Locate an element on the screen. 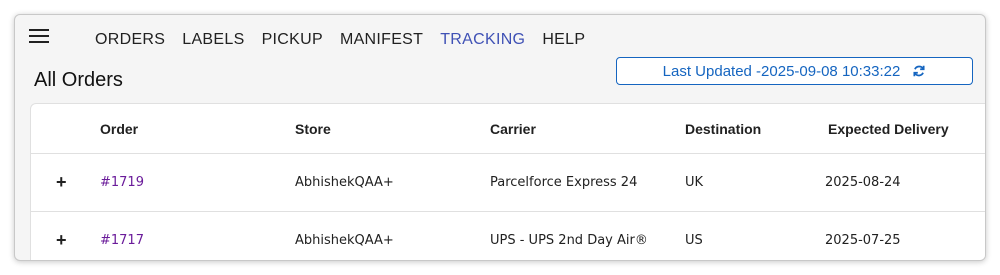  header-carrier: Carrier is located at coordinates (513, 129).